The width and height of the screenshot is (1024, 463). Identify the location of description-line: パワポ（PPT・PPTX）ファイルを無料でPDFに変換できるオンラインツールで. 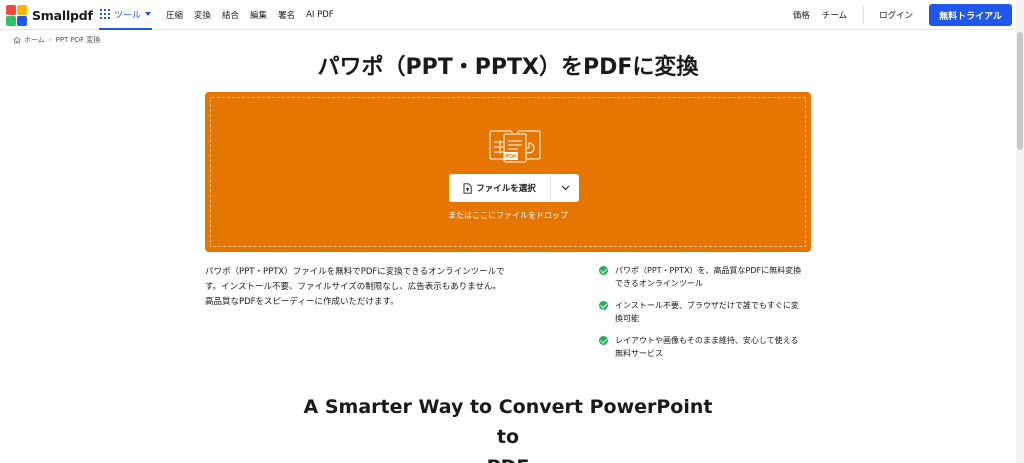
(355, 272).